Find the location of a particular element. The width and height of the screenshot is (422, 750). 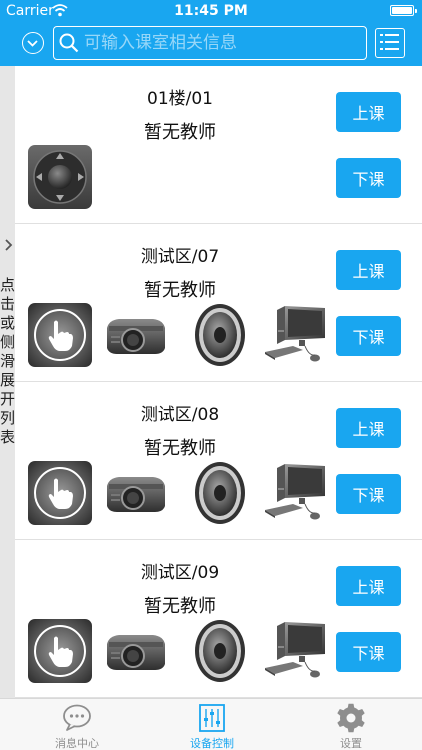

tab-label: 消息中心 is located at coordinates (77, 743).